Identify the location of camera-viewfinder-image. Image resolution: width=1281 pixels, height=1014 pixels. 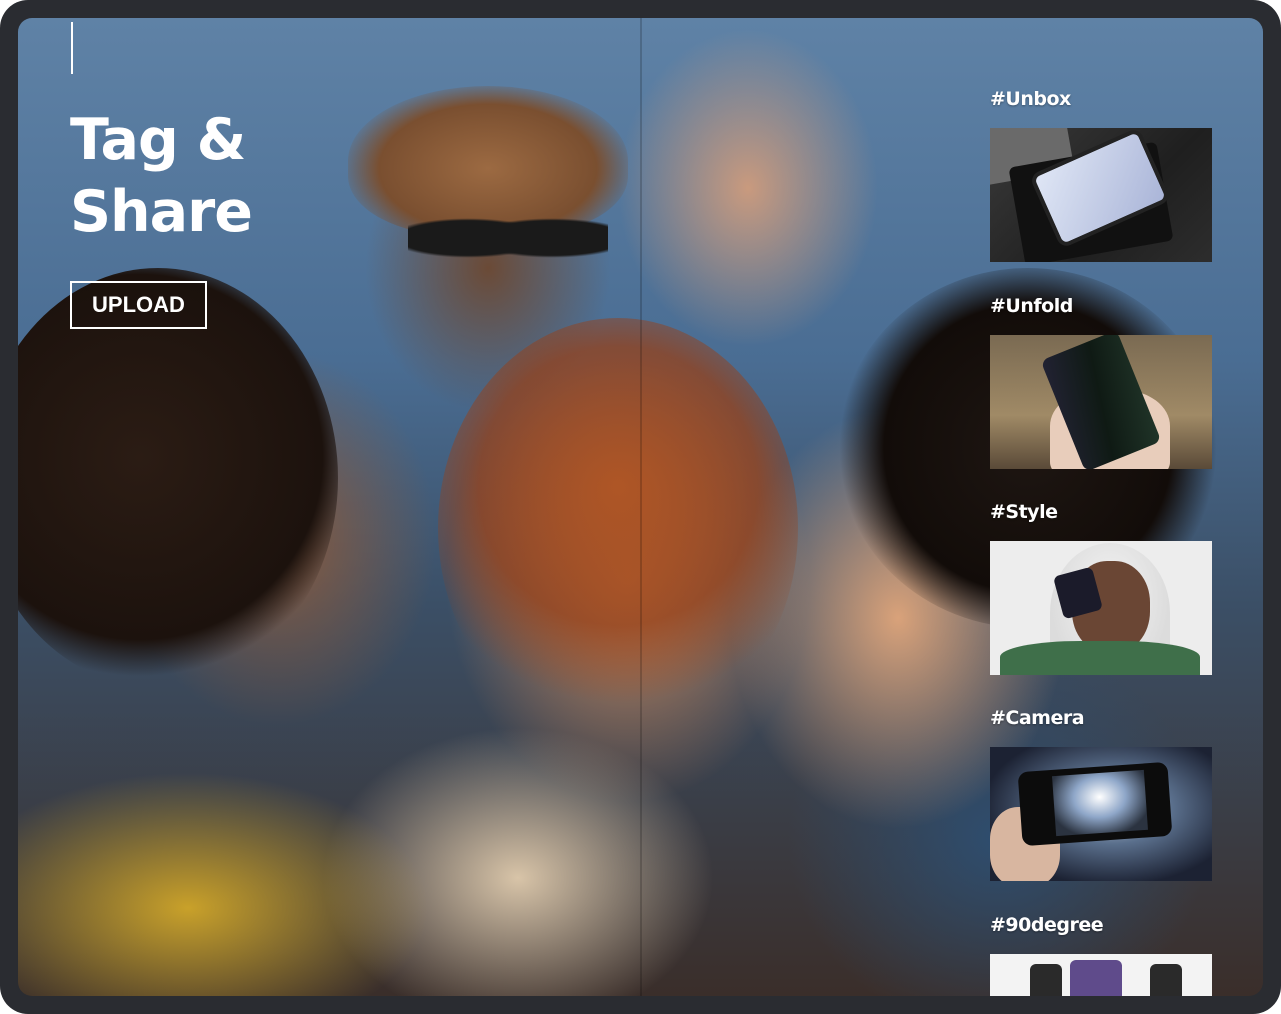
(1100, 803).